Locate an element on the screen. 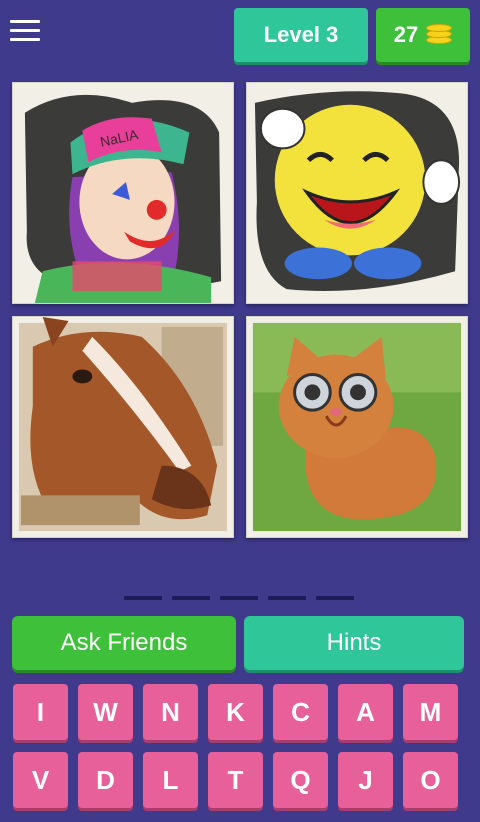  coin-stack-icon is located at coordinates (439, 35).